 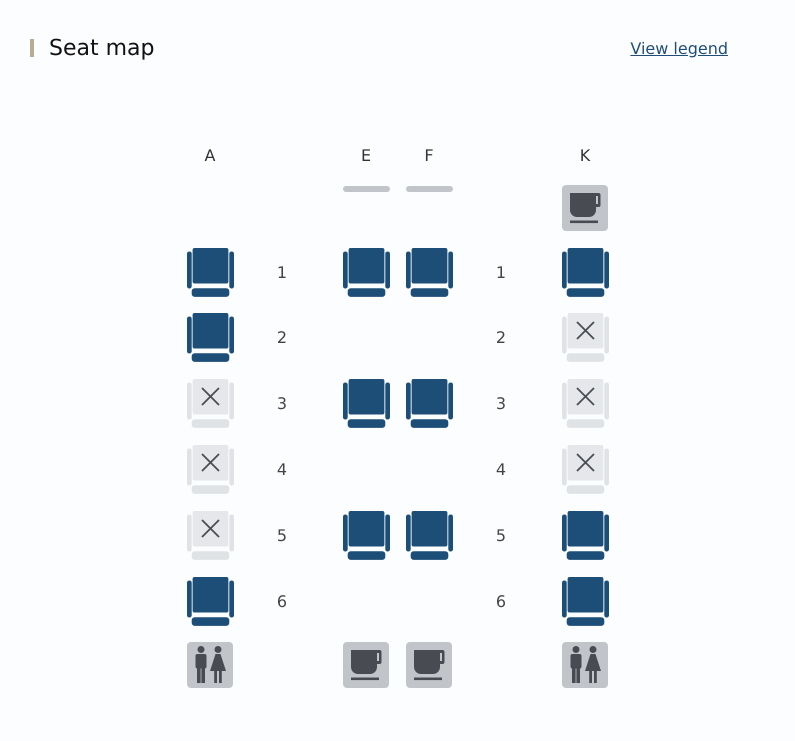 I want to click on page-title: Seat map, so click(x=102, y=48).